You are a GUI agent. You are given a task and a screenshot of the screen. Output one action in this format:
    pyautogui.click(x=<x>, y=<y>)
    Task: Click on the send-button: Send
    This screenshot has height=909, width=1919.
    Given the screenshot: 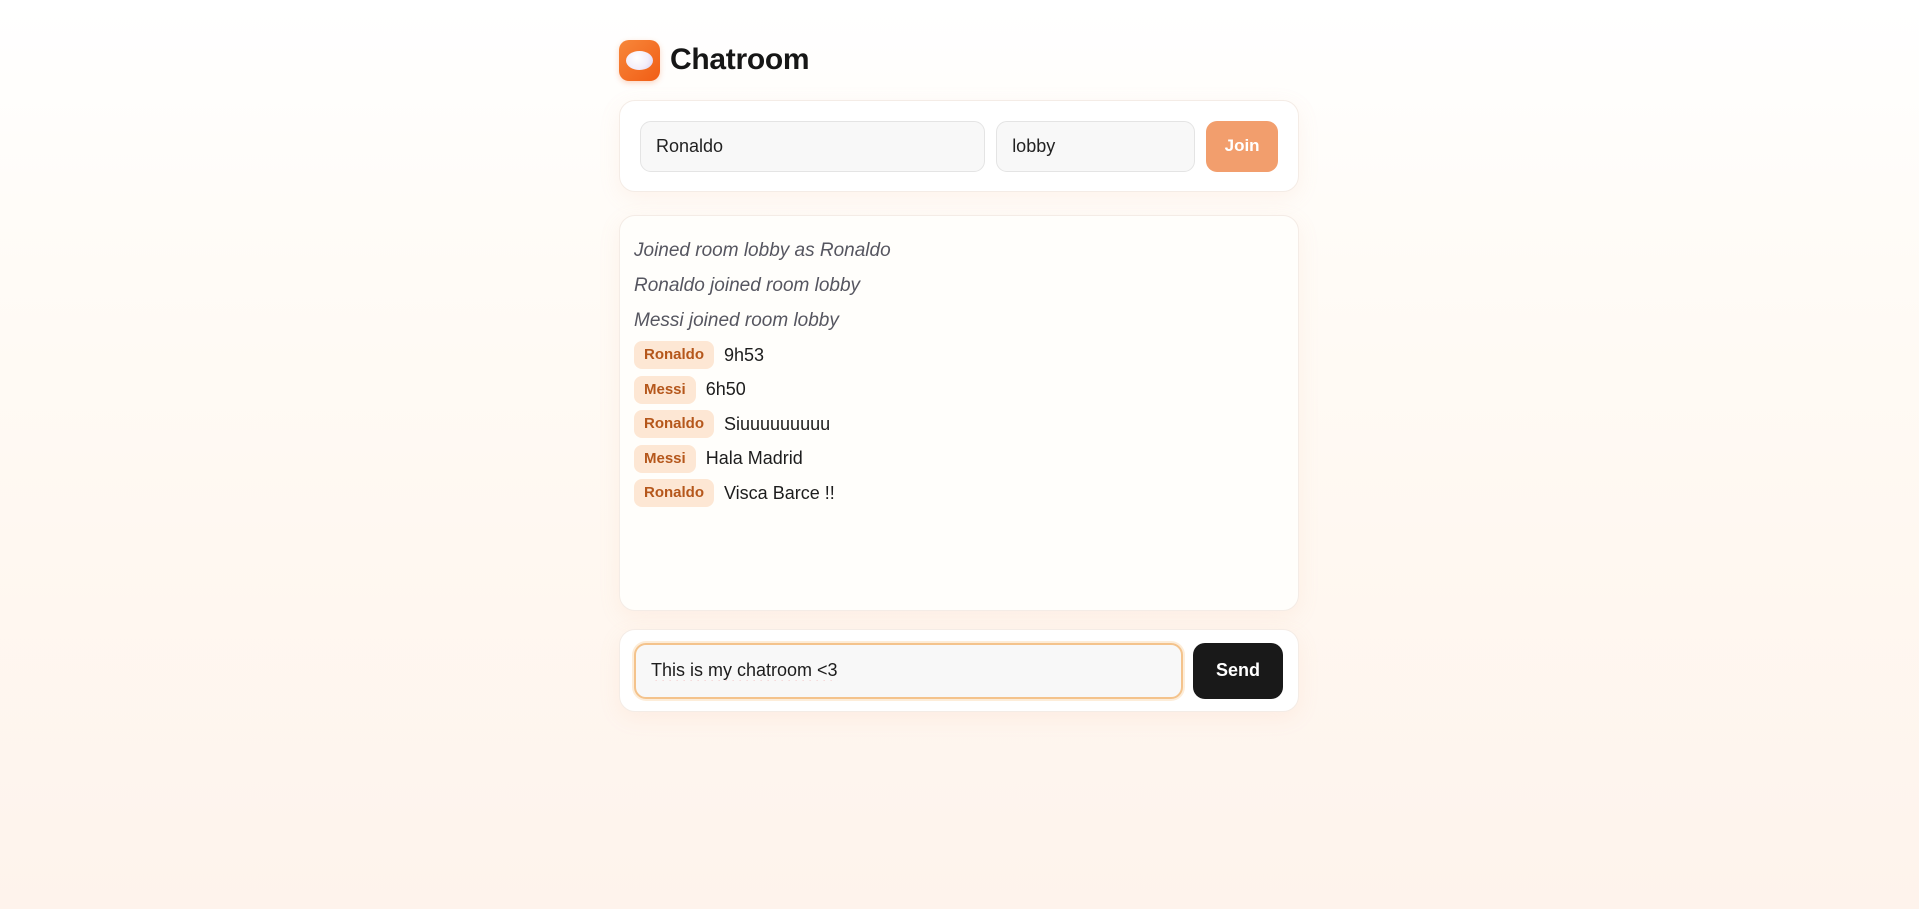 What is the action you would take?
    pyautogui.click(x=1238, y=670)
    